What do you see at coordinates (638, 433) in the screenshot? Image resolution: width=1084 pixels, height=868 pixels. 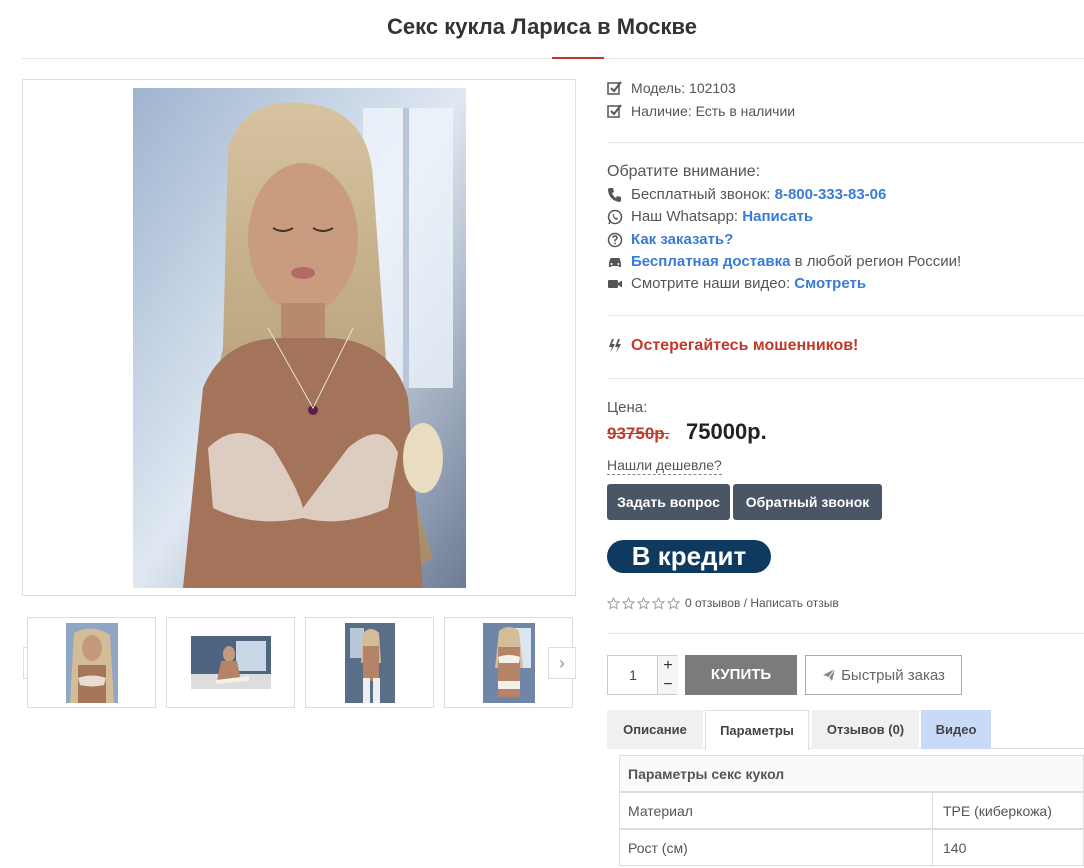 I see `old-price: 93750р.` at bounding box center [638, 433].